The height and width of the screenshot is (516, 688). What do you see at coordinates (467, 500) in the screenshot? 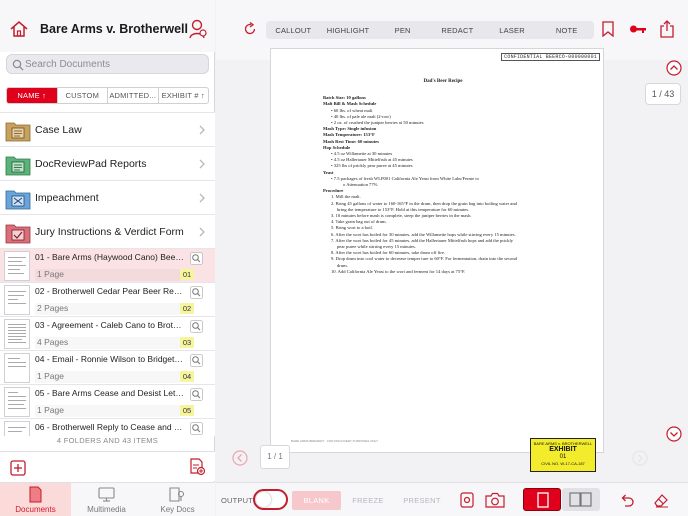
I see `record-icon` at bounding box center [467, 500].